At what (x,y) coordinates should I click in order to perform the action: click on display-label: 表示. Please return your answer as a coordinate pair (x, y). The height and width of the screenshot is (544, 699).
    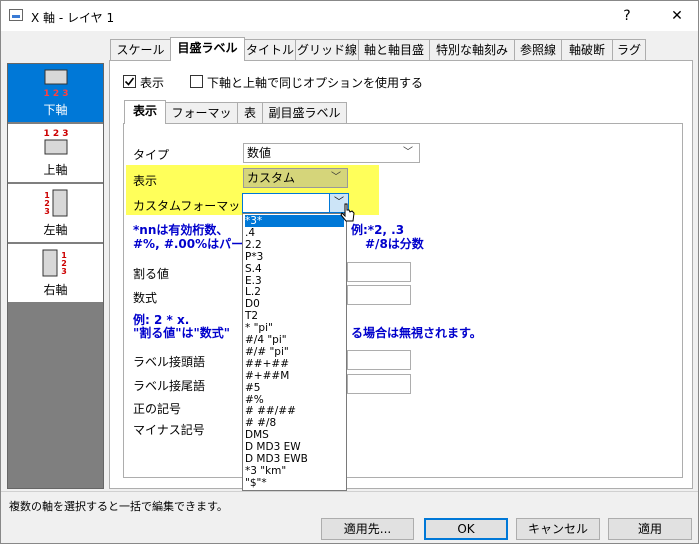
    Looking at the image, I should click on (145, 181).